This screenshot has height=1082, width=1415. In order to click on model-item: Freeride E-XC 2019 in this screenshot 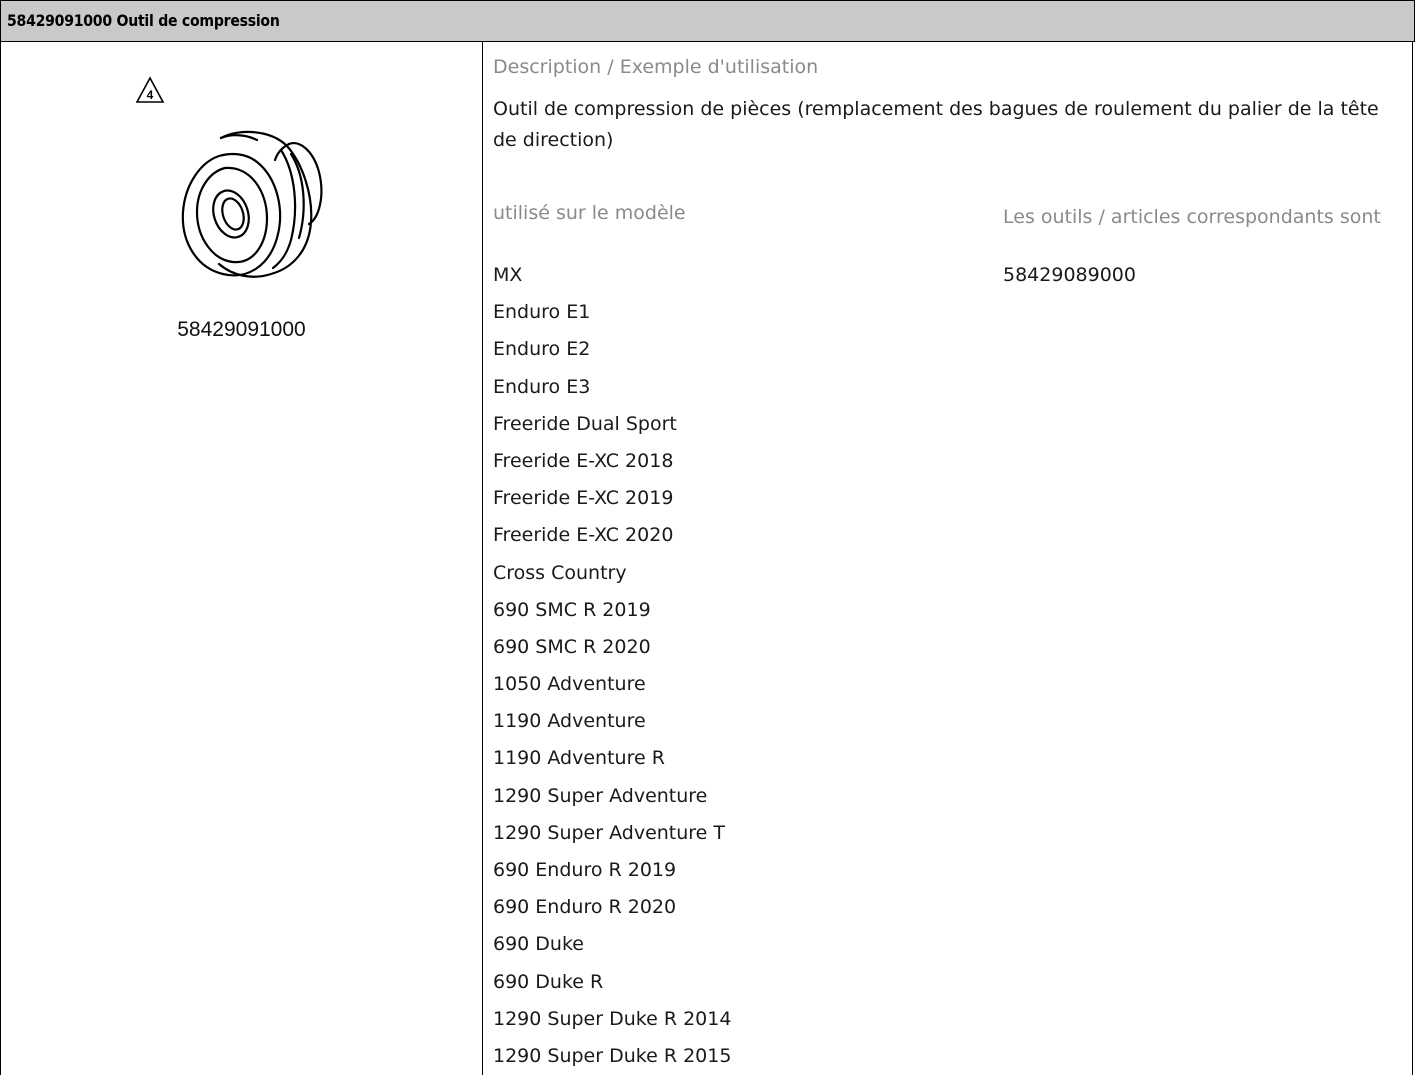, I will do `click(583, 498)`.